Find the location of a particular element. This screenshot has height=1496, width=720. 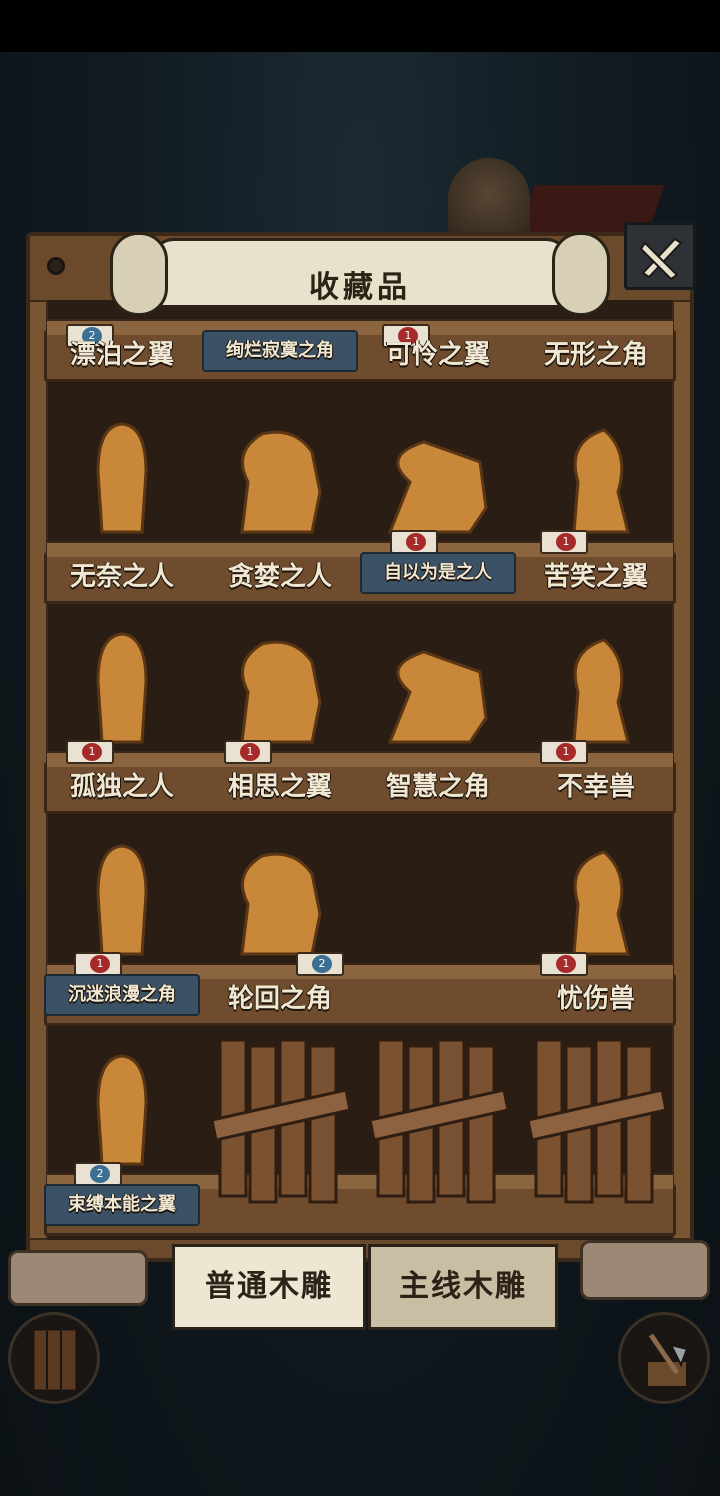

carving-item: 1 孤独之人 is located at coordinates (122, 717).